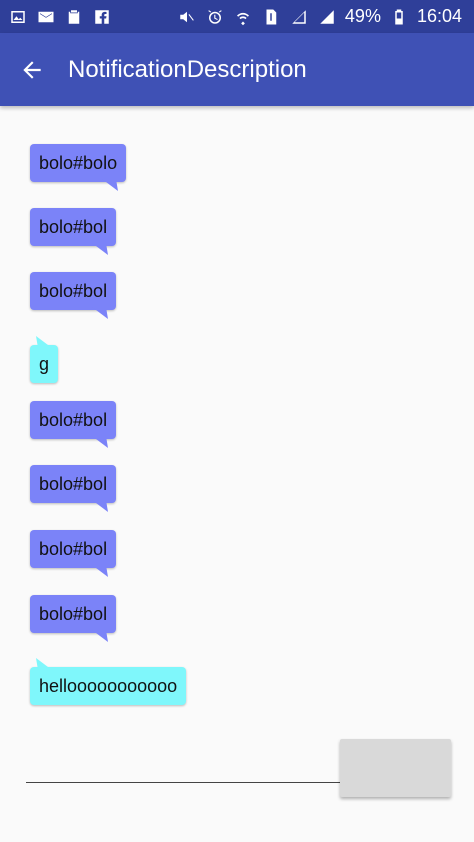 This screenshot has width=474, height=842. I want to click on send-button, so click(395, 768).